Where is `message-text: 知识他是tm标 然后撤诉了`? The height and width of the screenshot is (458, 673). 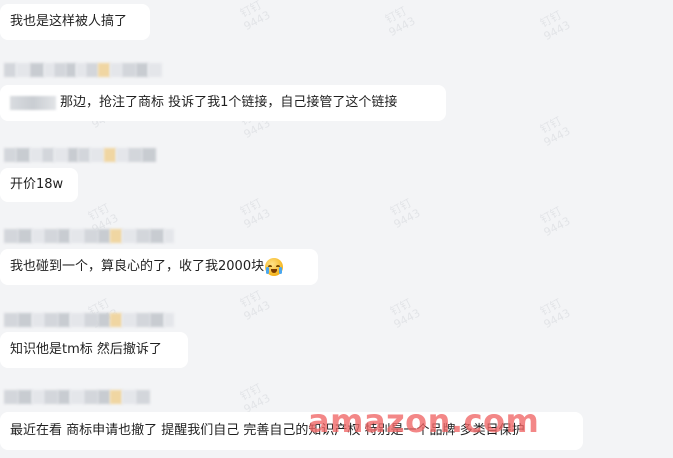
message-text: 知识他是tm标 然后撤诉了 is located at coordinates (86, 349).